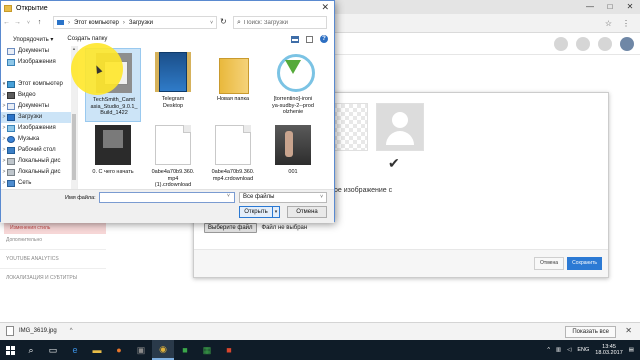  Describe the element at coordinates (39, 117) in the screenshot. I see `nav-tree-item: > Загрузки` at that location.